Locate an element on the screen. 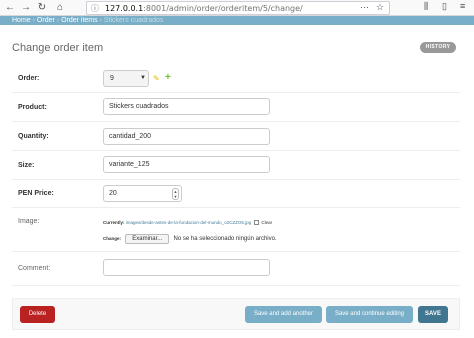  save-and-add-another-button: Save and add another is located at coordinates (283, 314).